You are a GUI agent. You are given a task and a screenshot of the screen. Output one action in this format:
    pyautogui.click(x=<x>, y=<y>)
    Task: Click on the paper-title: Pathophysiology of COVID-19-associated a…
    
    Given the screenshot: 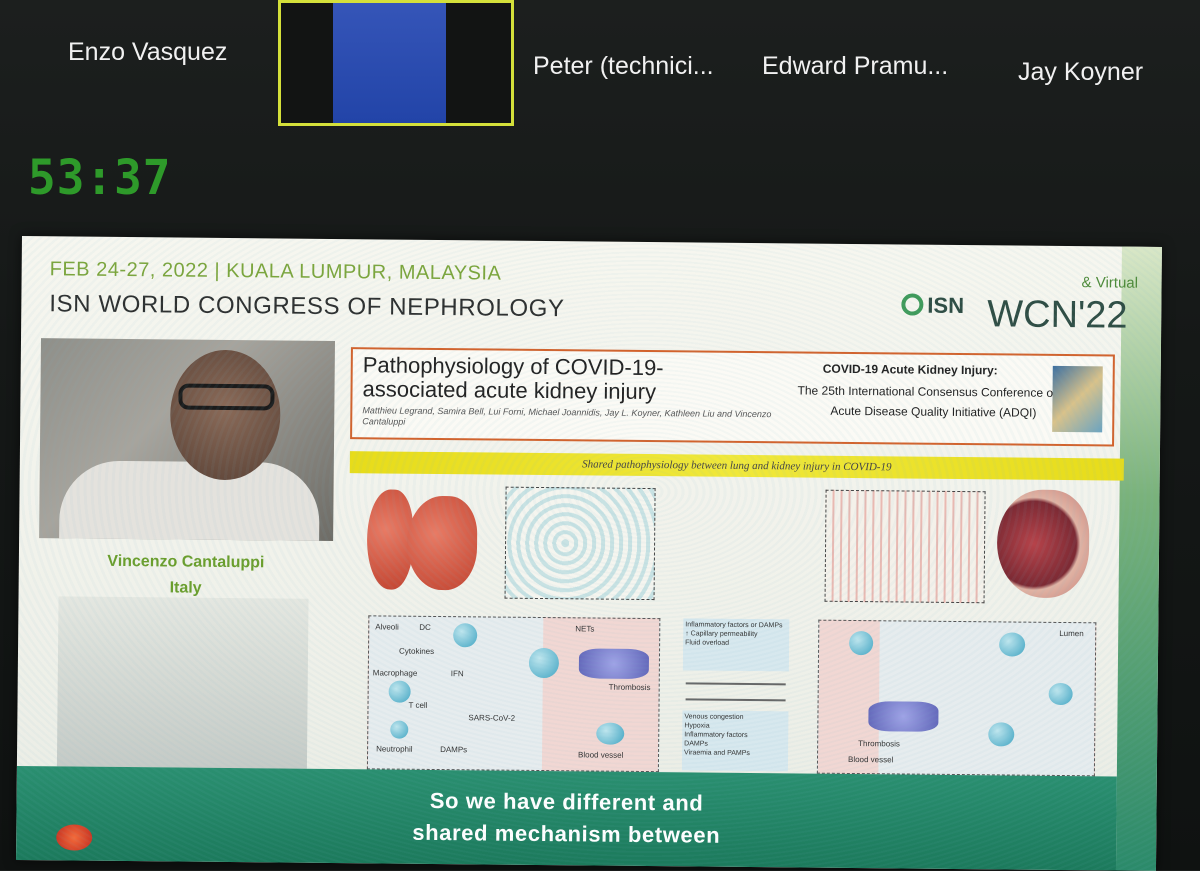 What is the action you would take?
    pyautogui.click(x=513, y=378)
    